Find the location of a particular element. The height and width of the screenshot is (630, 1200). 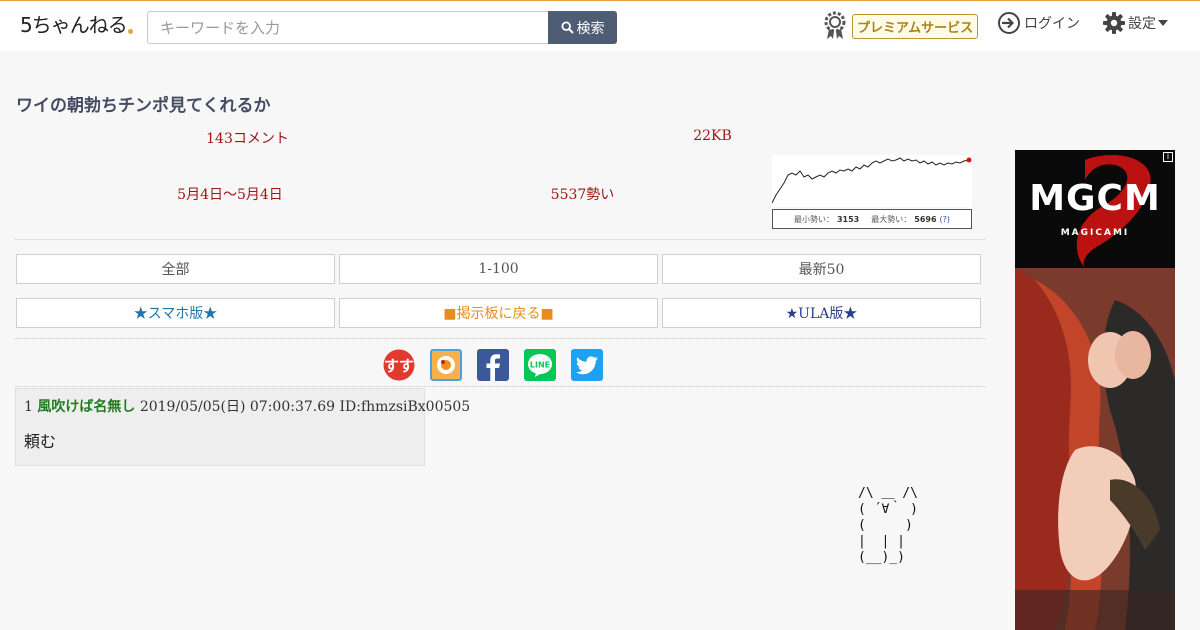

ad-subtitle: MAGICAMI is located at coordinates (1095, 233).